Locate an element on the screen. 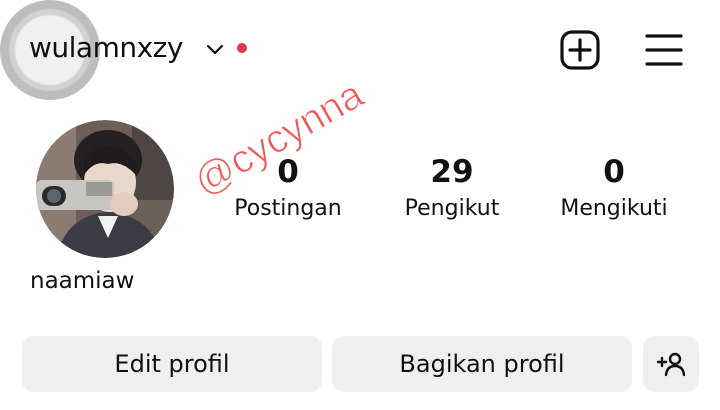 This screenshot has height=410, width=720. notification-dot is located at coordinates (242, 48).